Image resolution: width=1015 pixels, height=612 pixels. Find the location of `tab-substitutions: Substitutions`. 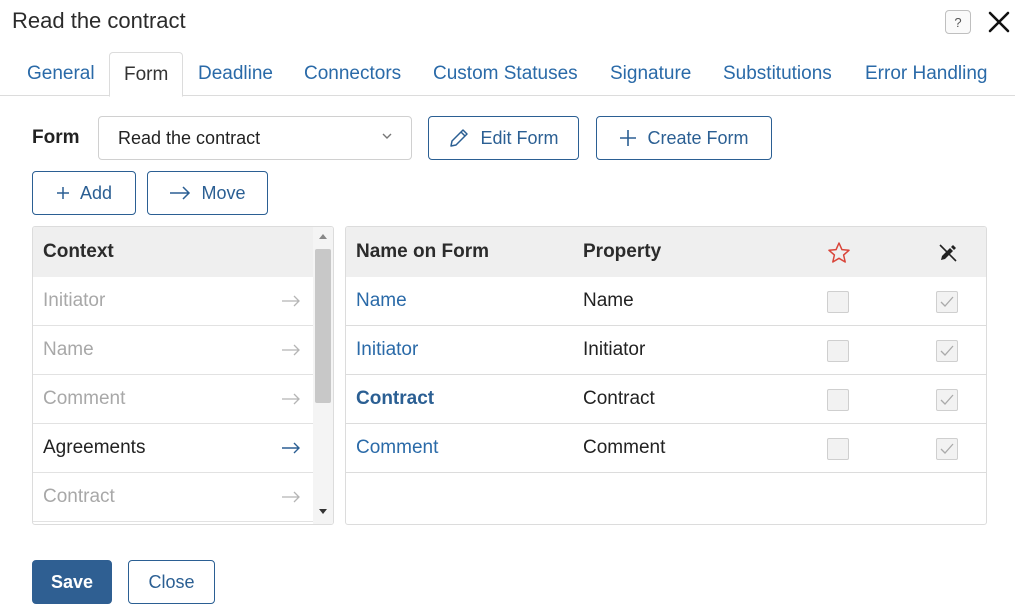

tab-substitutions: Substitutions is located at coordinates (777, 74).